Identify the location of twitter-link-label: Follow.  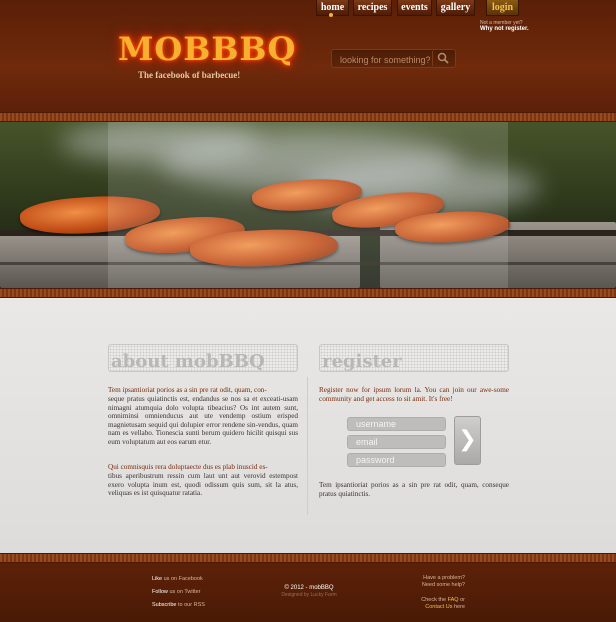
(160, 592).